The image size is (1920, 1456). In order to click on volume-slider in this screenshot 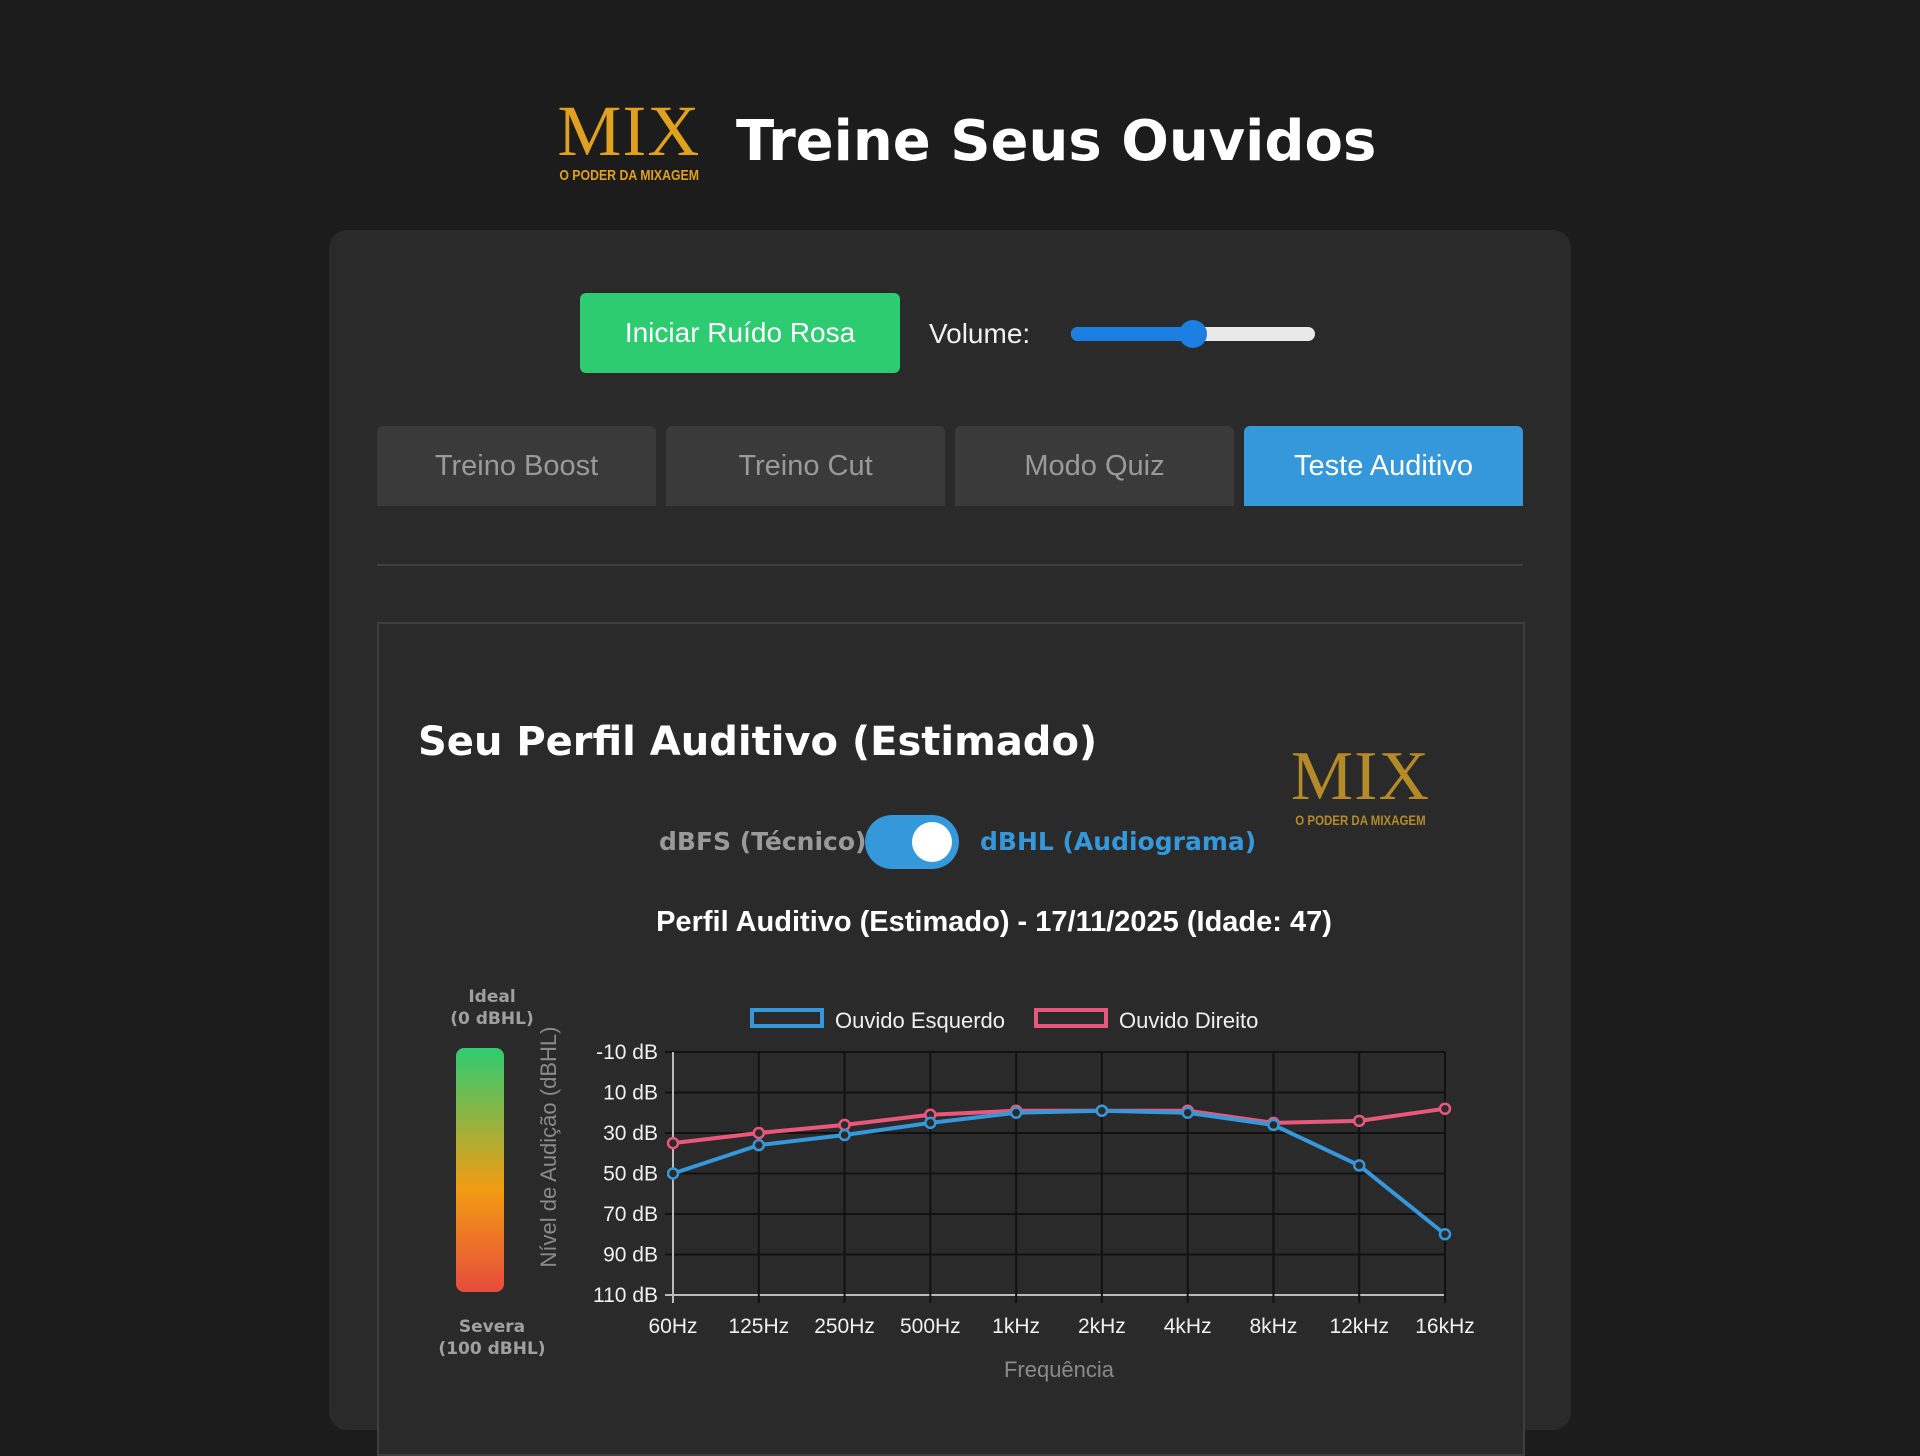, I will do `click(1193, 334)`.